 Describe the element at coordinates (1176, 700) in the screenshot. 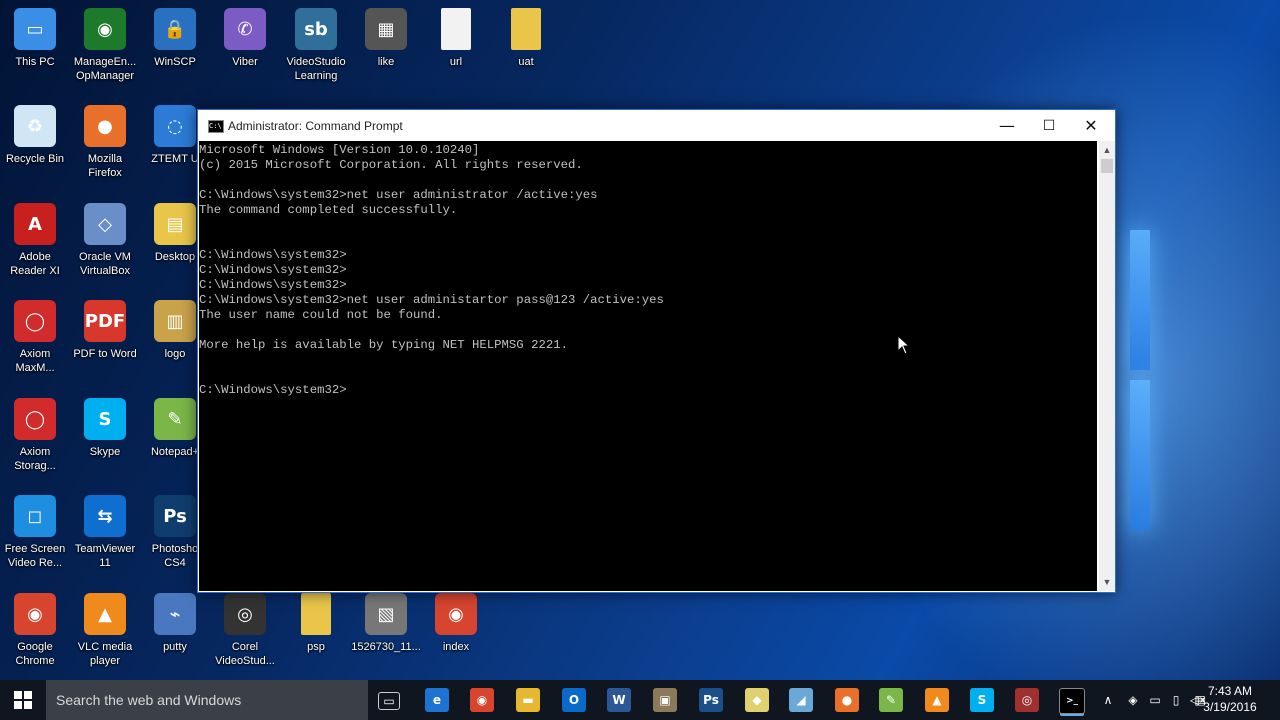

I see `network-icon: ▯` at that location.